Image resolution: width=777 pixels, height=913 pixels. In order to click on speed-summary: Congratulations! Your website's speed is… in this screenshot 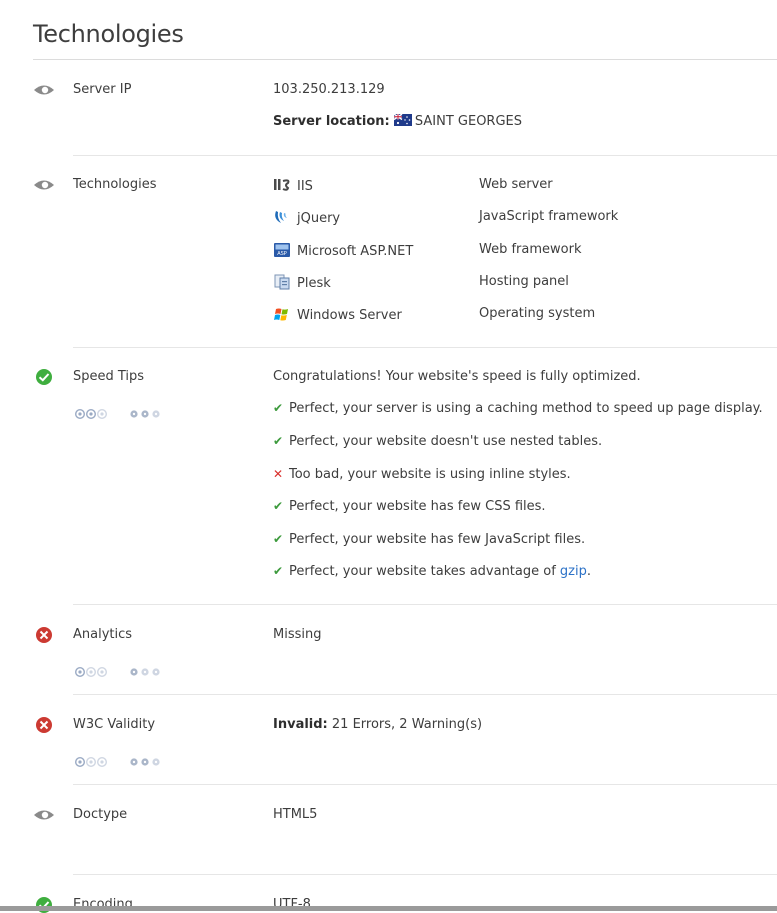, I will do `click(457, 376)`.